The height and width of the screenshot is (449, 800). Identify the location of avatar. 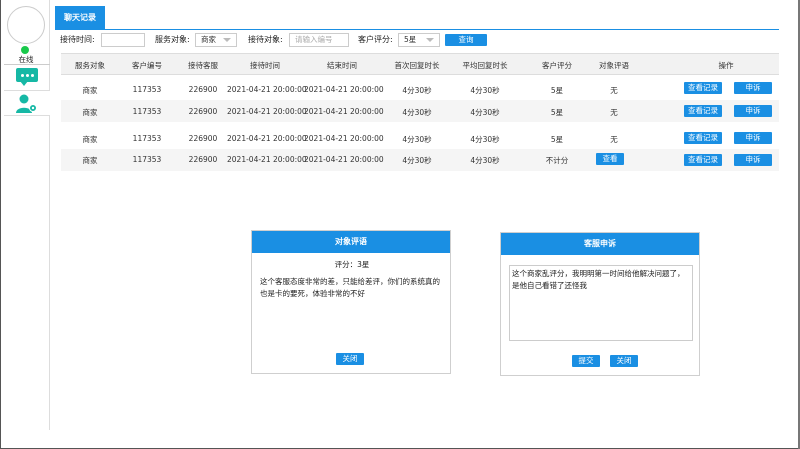
(26, 25).